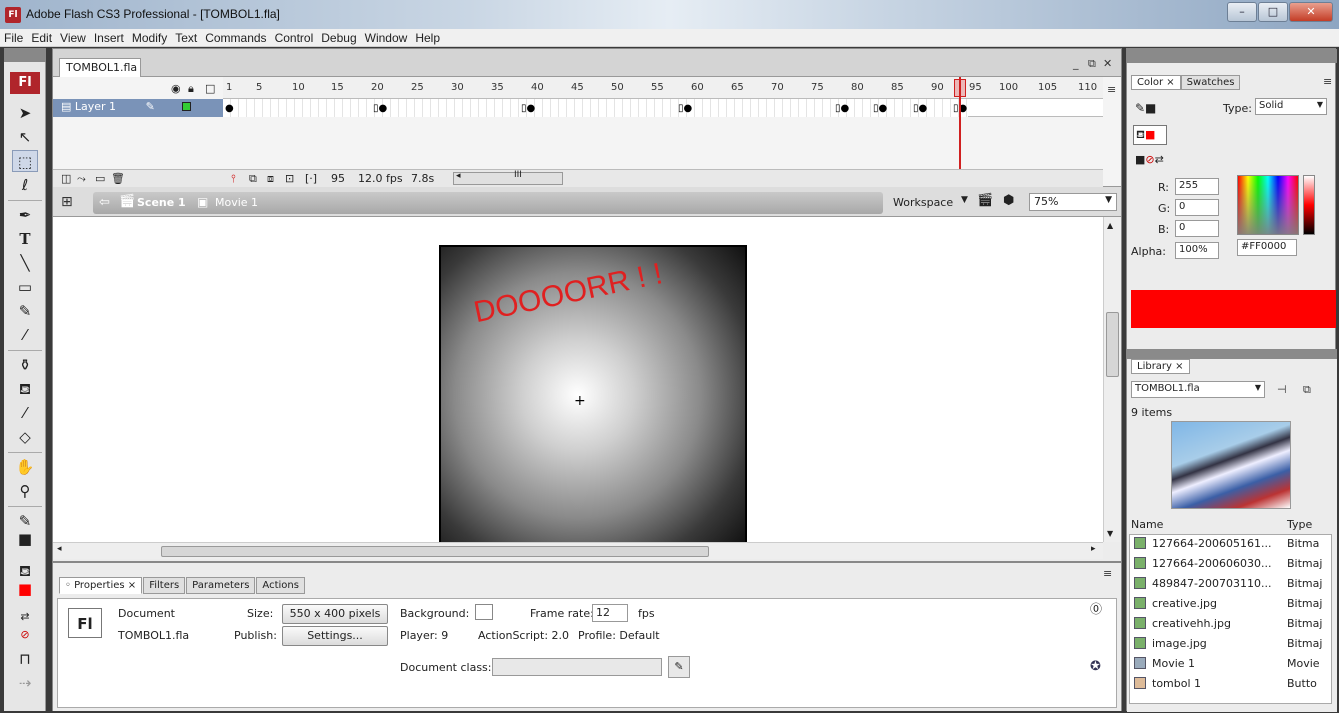  What do you see at coordinates (311, 178) in the screenshot?
I see `modify-onion-markers-icon: [·]` at bounding box center [311, 178].